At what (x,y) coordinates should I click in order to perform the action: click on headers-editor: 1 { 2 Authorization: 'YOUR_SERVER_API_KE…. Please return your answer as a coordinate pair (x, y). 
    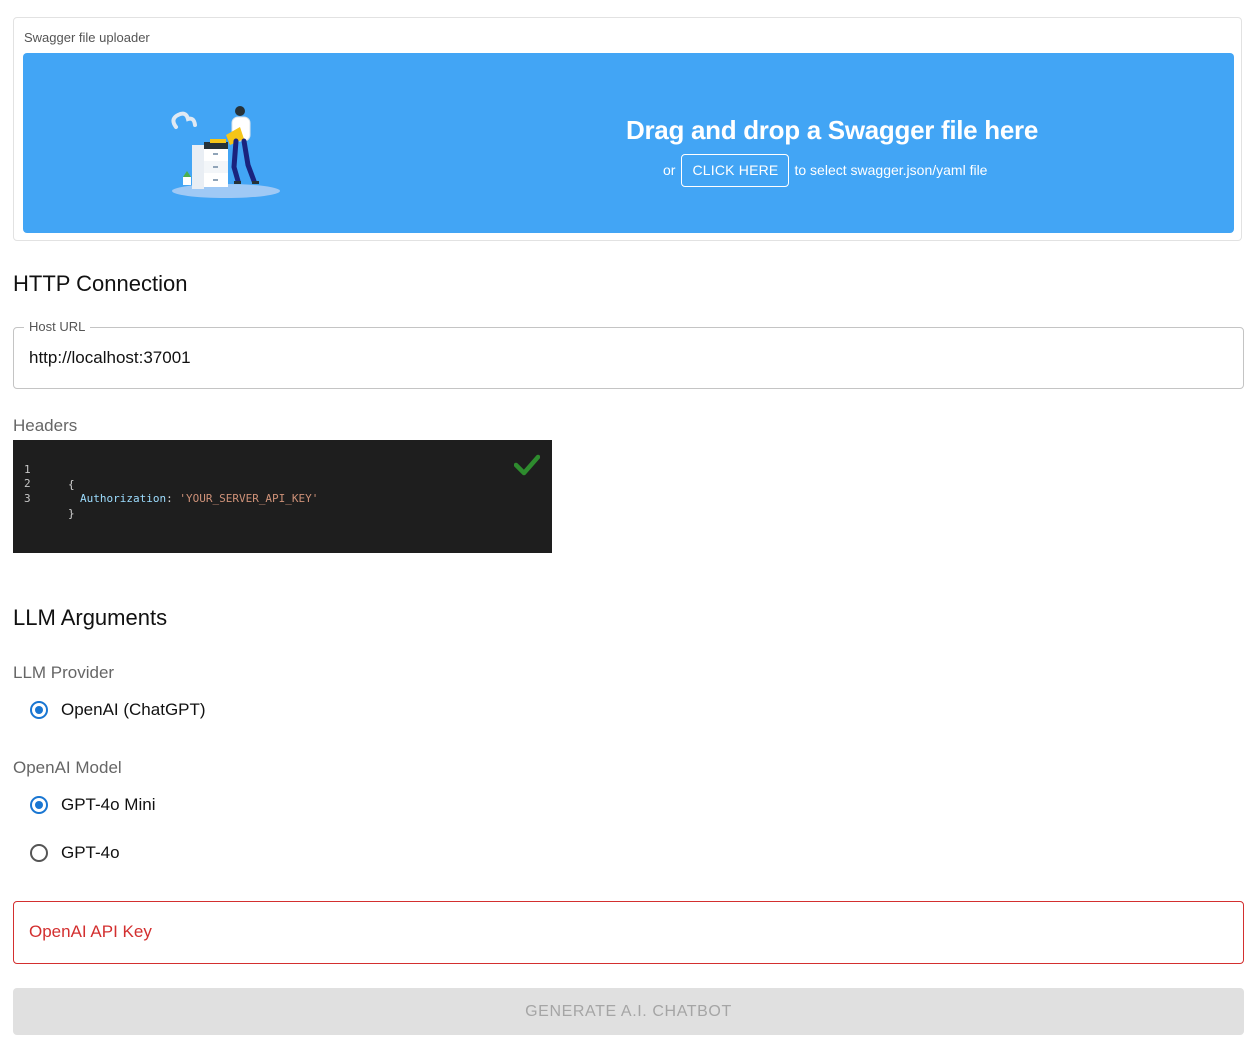
    Looking at the image, I should click on (282, 496).